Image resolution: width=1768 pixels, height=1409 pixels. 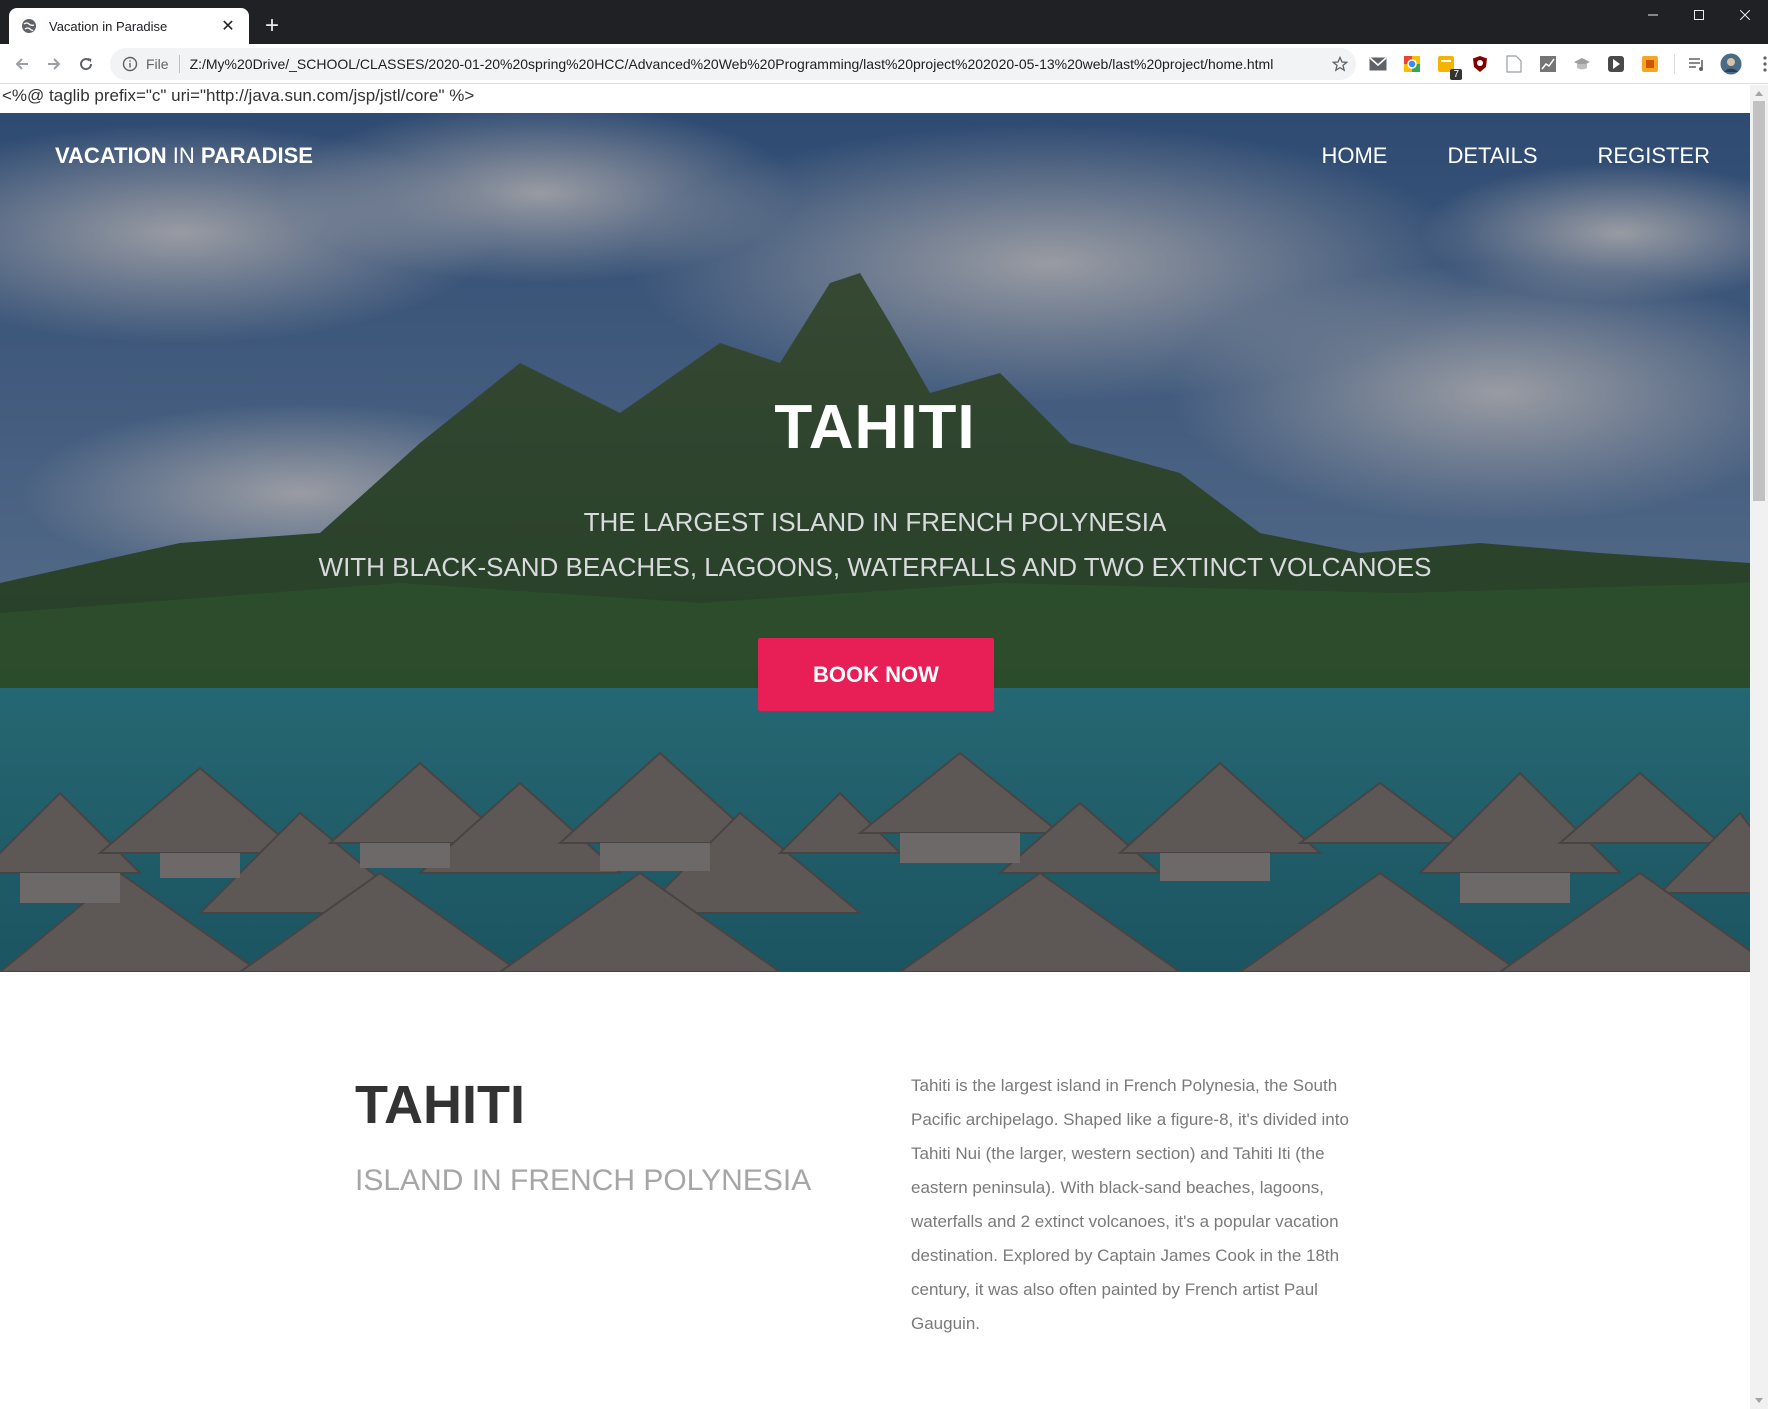 What do you see at coordinates (1653, 15) in the screenshot?
I see `minimize-icon` at bounding box center [1653, 15].